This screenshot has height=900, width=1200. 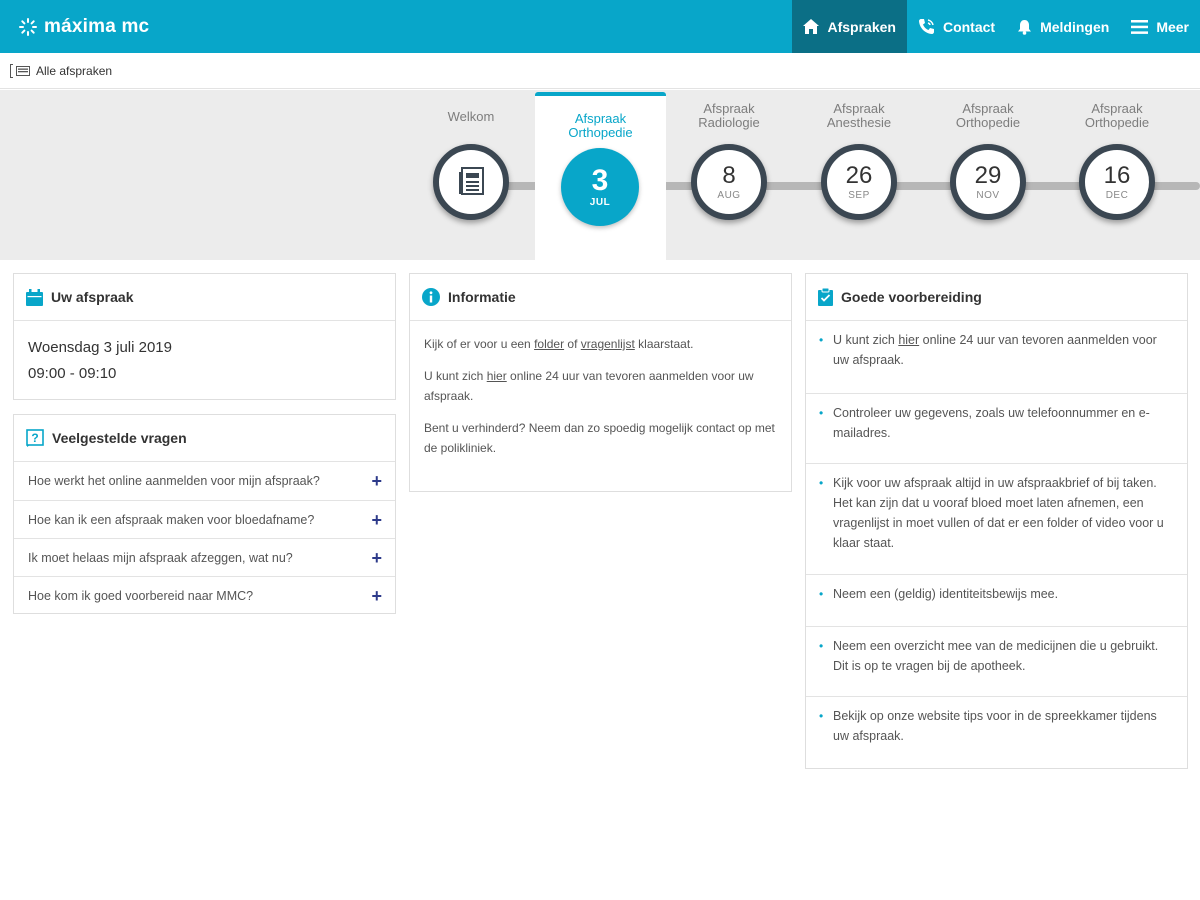 I want to click on step-date-circle: 16 DEC, so click(x=1117, y=182).